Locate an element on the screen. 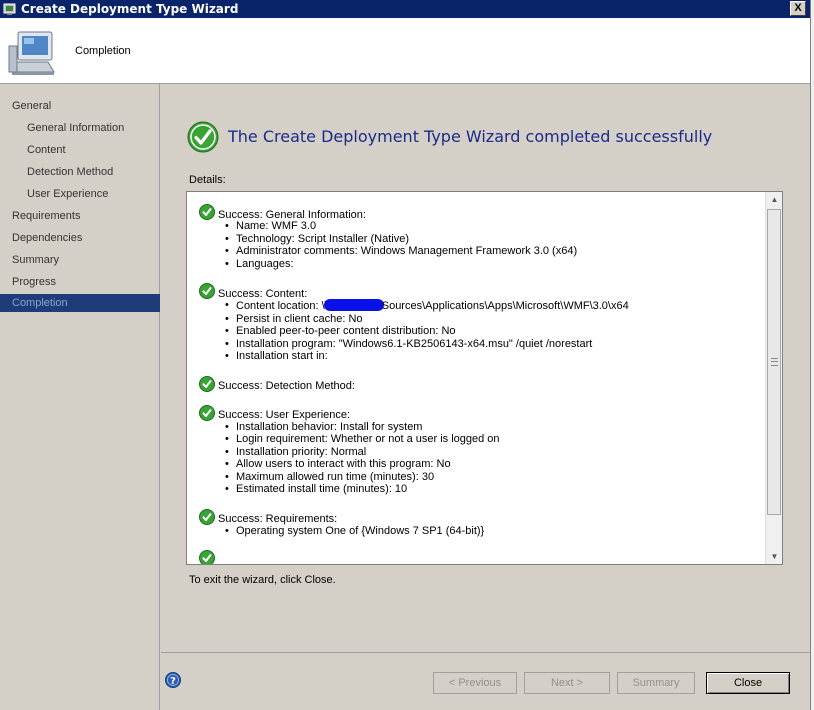  background-window-edge is located at coordinates (812, 355).